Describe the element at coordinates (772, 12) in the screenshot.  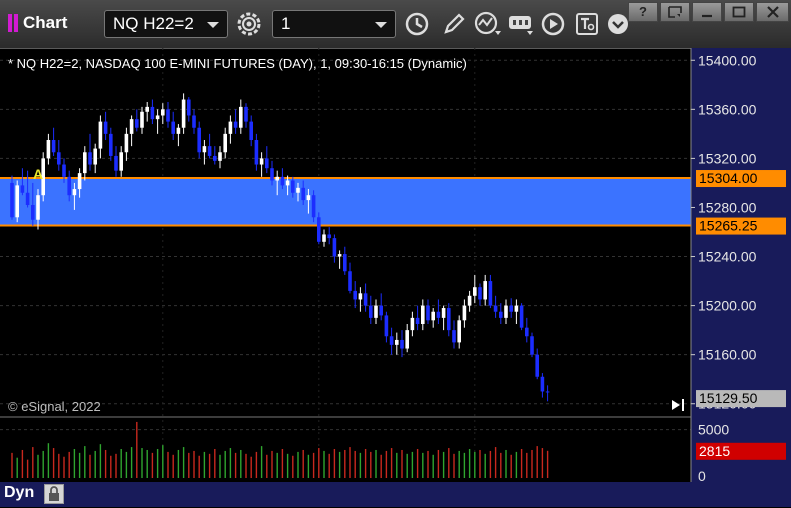
I see `close-button` at that location.